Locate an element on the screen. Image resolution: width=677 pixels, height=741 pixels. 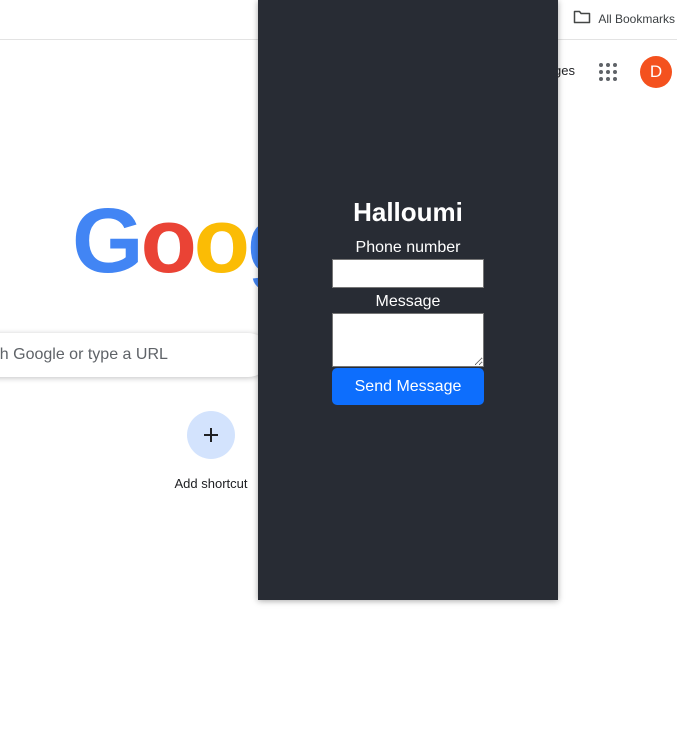
profile-avatar: D is located at coordinates (656, 72).